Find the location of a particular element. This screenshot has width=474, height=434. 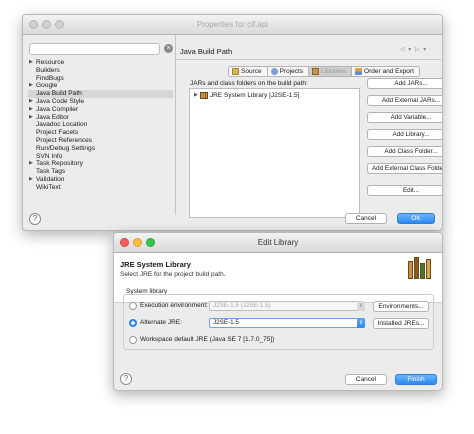

edit-library-window-title: Edit Library is located at coordinates (278, 242).